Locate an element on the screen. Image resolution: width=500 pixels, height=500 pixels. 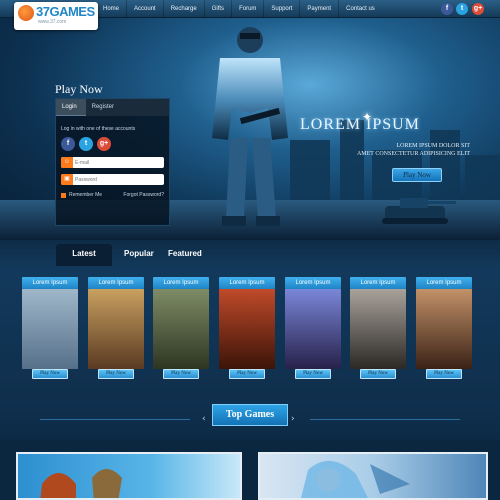
password-input is located at coordinates (120, 179).